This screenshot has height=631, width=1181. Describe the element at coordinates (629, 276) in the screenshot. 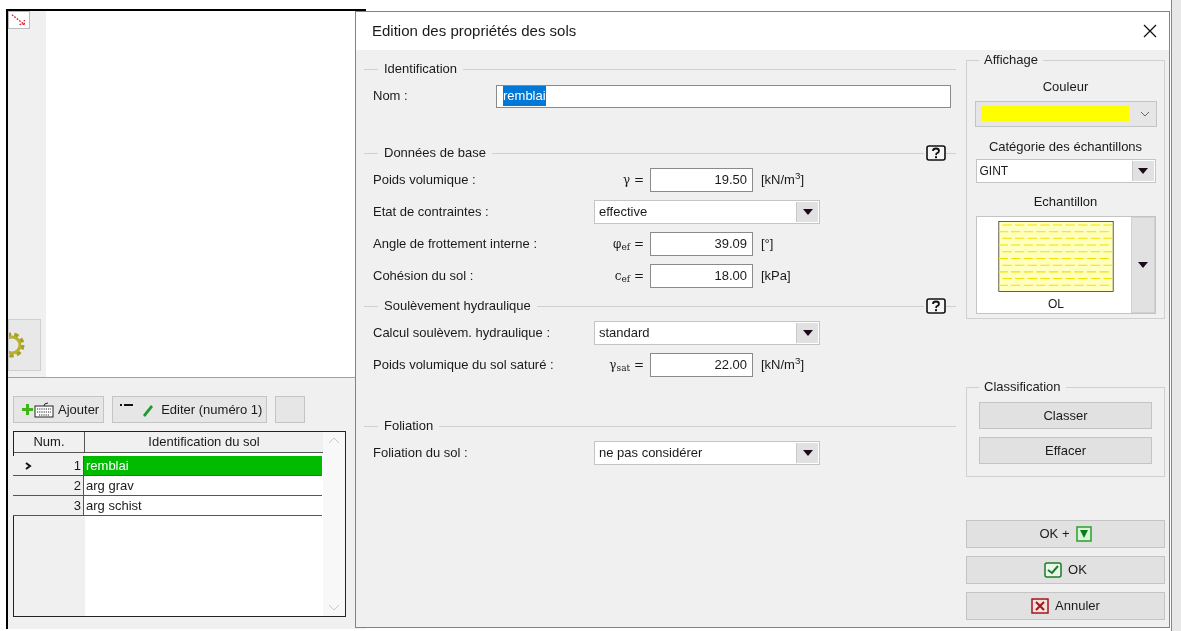

I see `symbol-label: c$_{ef}$ =` at that location.